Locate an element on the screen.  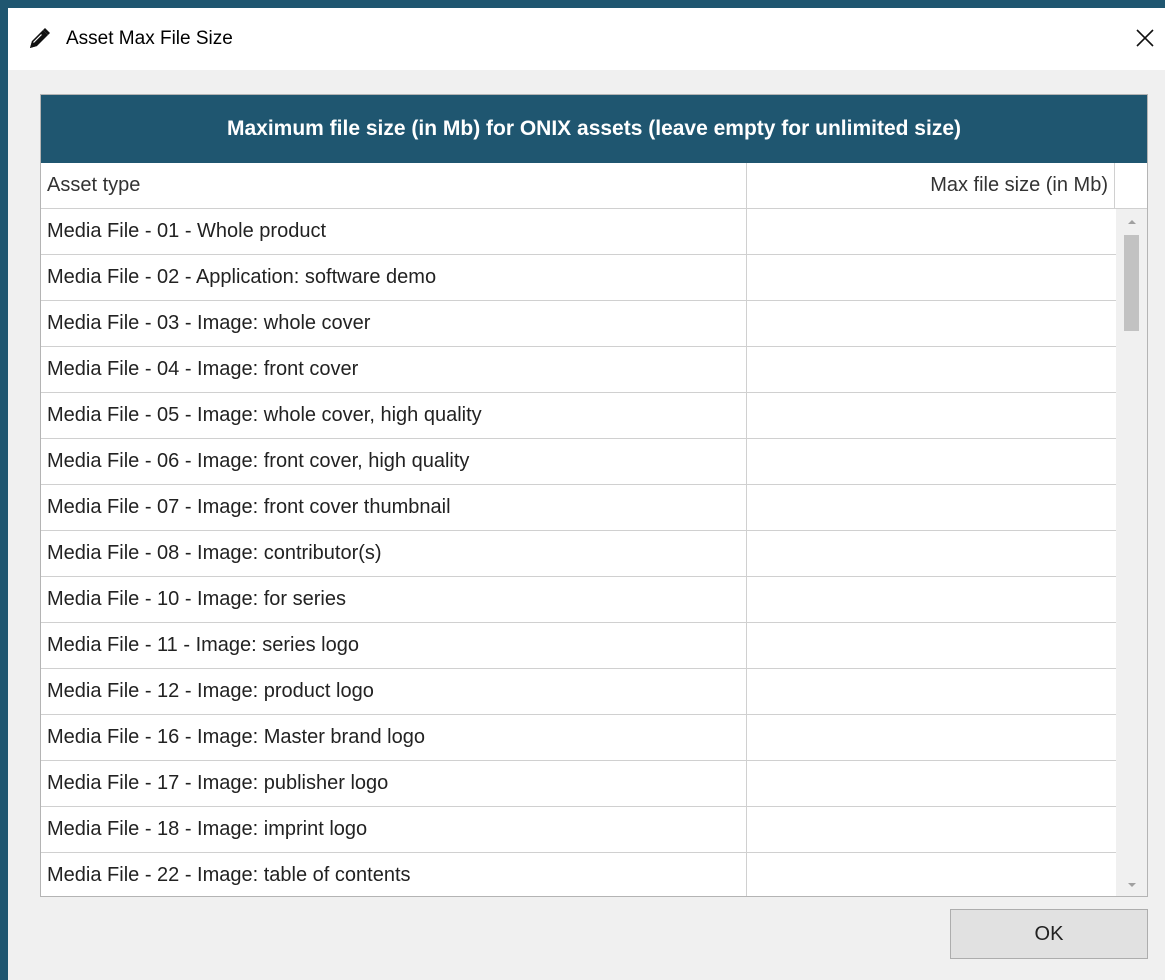
table-row: Media File - 18 - Image: imprint logo is located at coordinates (578, 830).